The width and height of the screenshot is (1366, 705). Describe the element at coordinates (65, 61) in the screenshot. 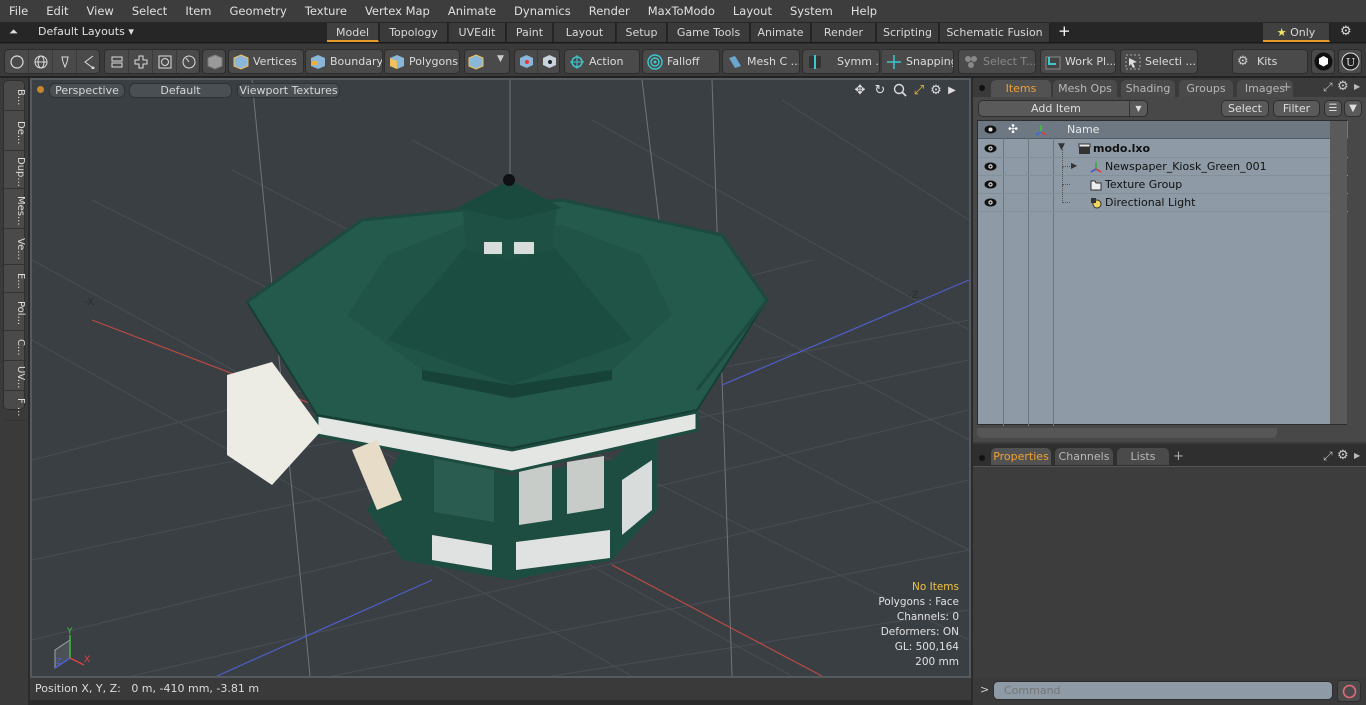

I see `pen-tool-icon` at that location.